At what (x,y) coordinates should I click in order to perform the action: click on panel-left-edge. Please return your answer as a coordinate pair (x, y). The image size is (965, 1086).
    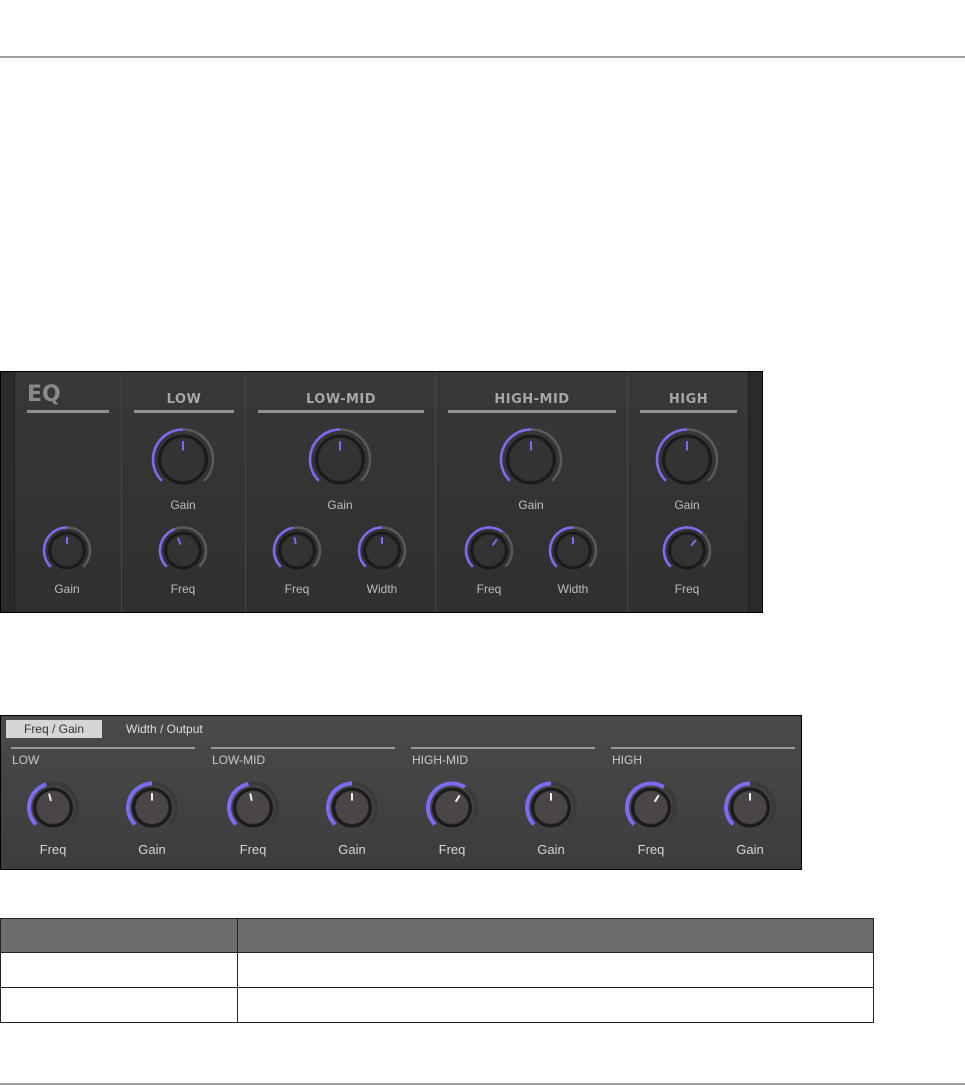
    Looking at the image, I should click on (8, 492).